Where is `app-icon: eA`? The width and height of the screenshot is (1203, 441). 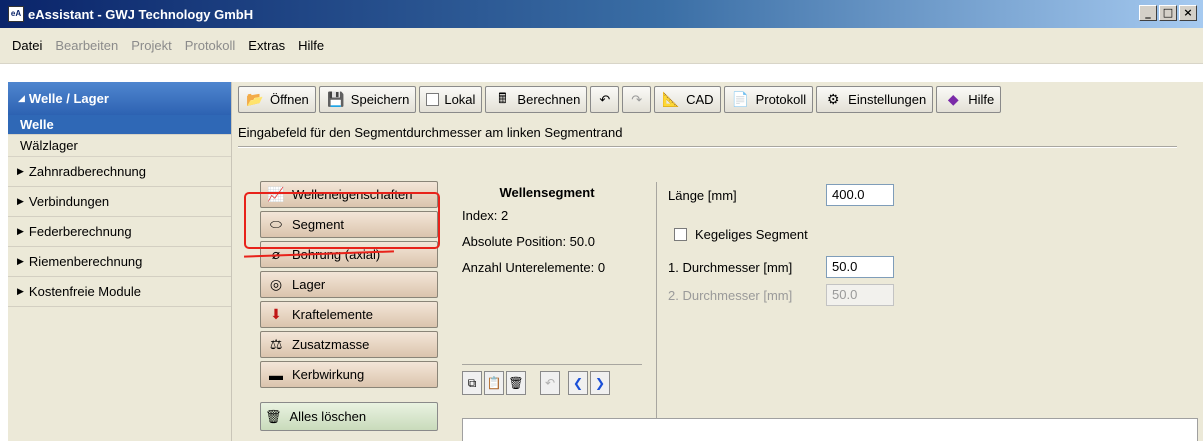 app-icon: eA is located at coordinates (16, 14).